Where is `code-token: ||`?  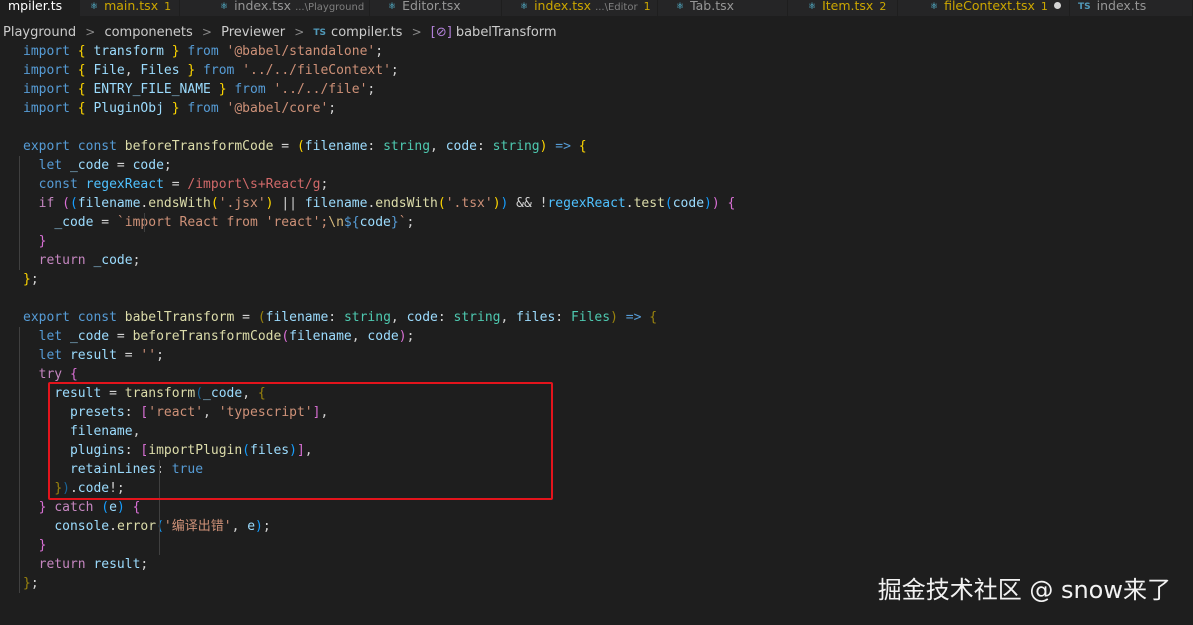 code-token: || is located at coordinates (289, 203).